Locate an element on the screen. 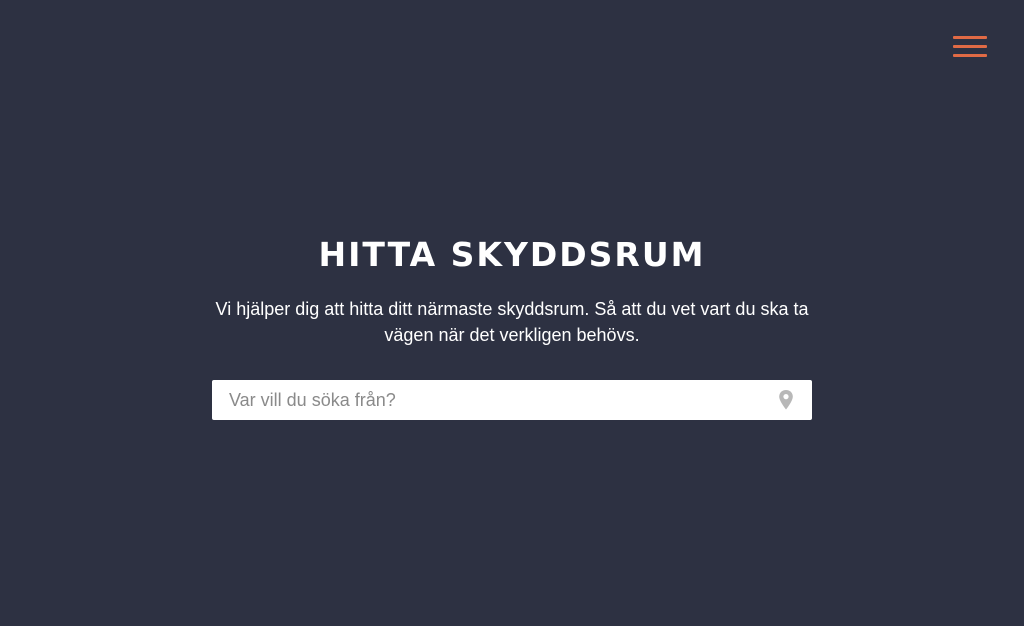 The image size is (1024, 626). menu-bar-middle is located at coordinates (970, 46).